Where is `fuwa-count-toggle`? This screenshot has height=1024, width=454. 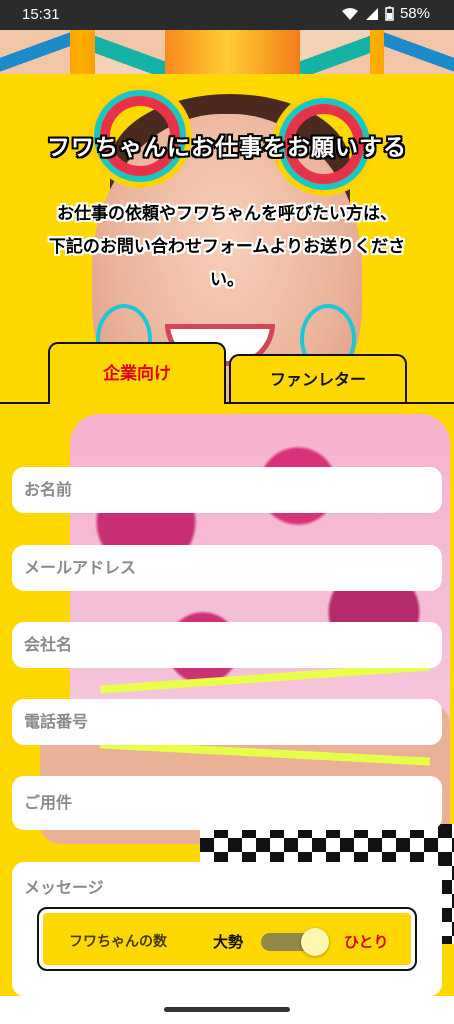 fuwa-count-toggle is located at coordinates (295, 942).